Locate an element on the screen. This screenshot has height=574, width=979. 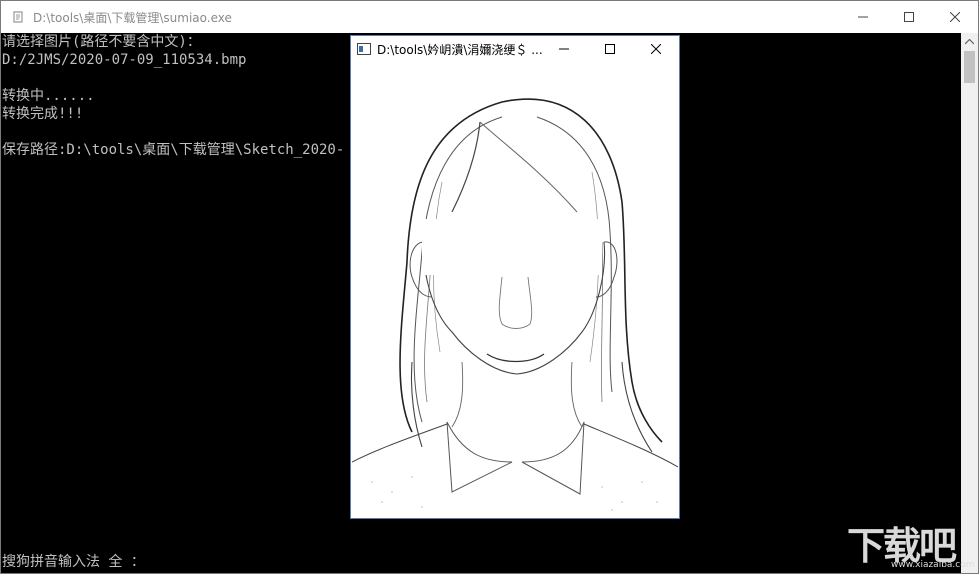
console-line: 请选择图片(路径不要含中文)： is located at coordinates (101, 42).